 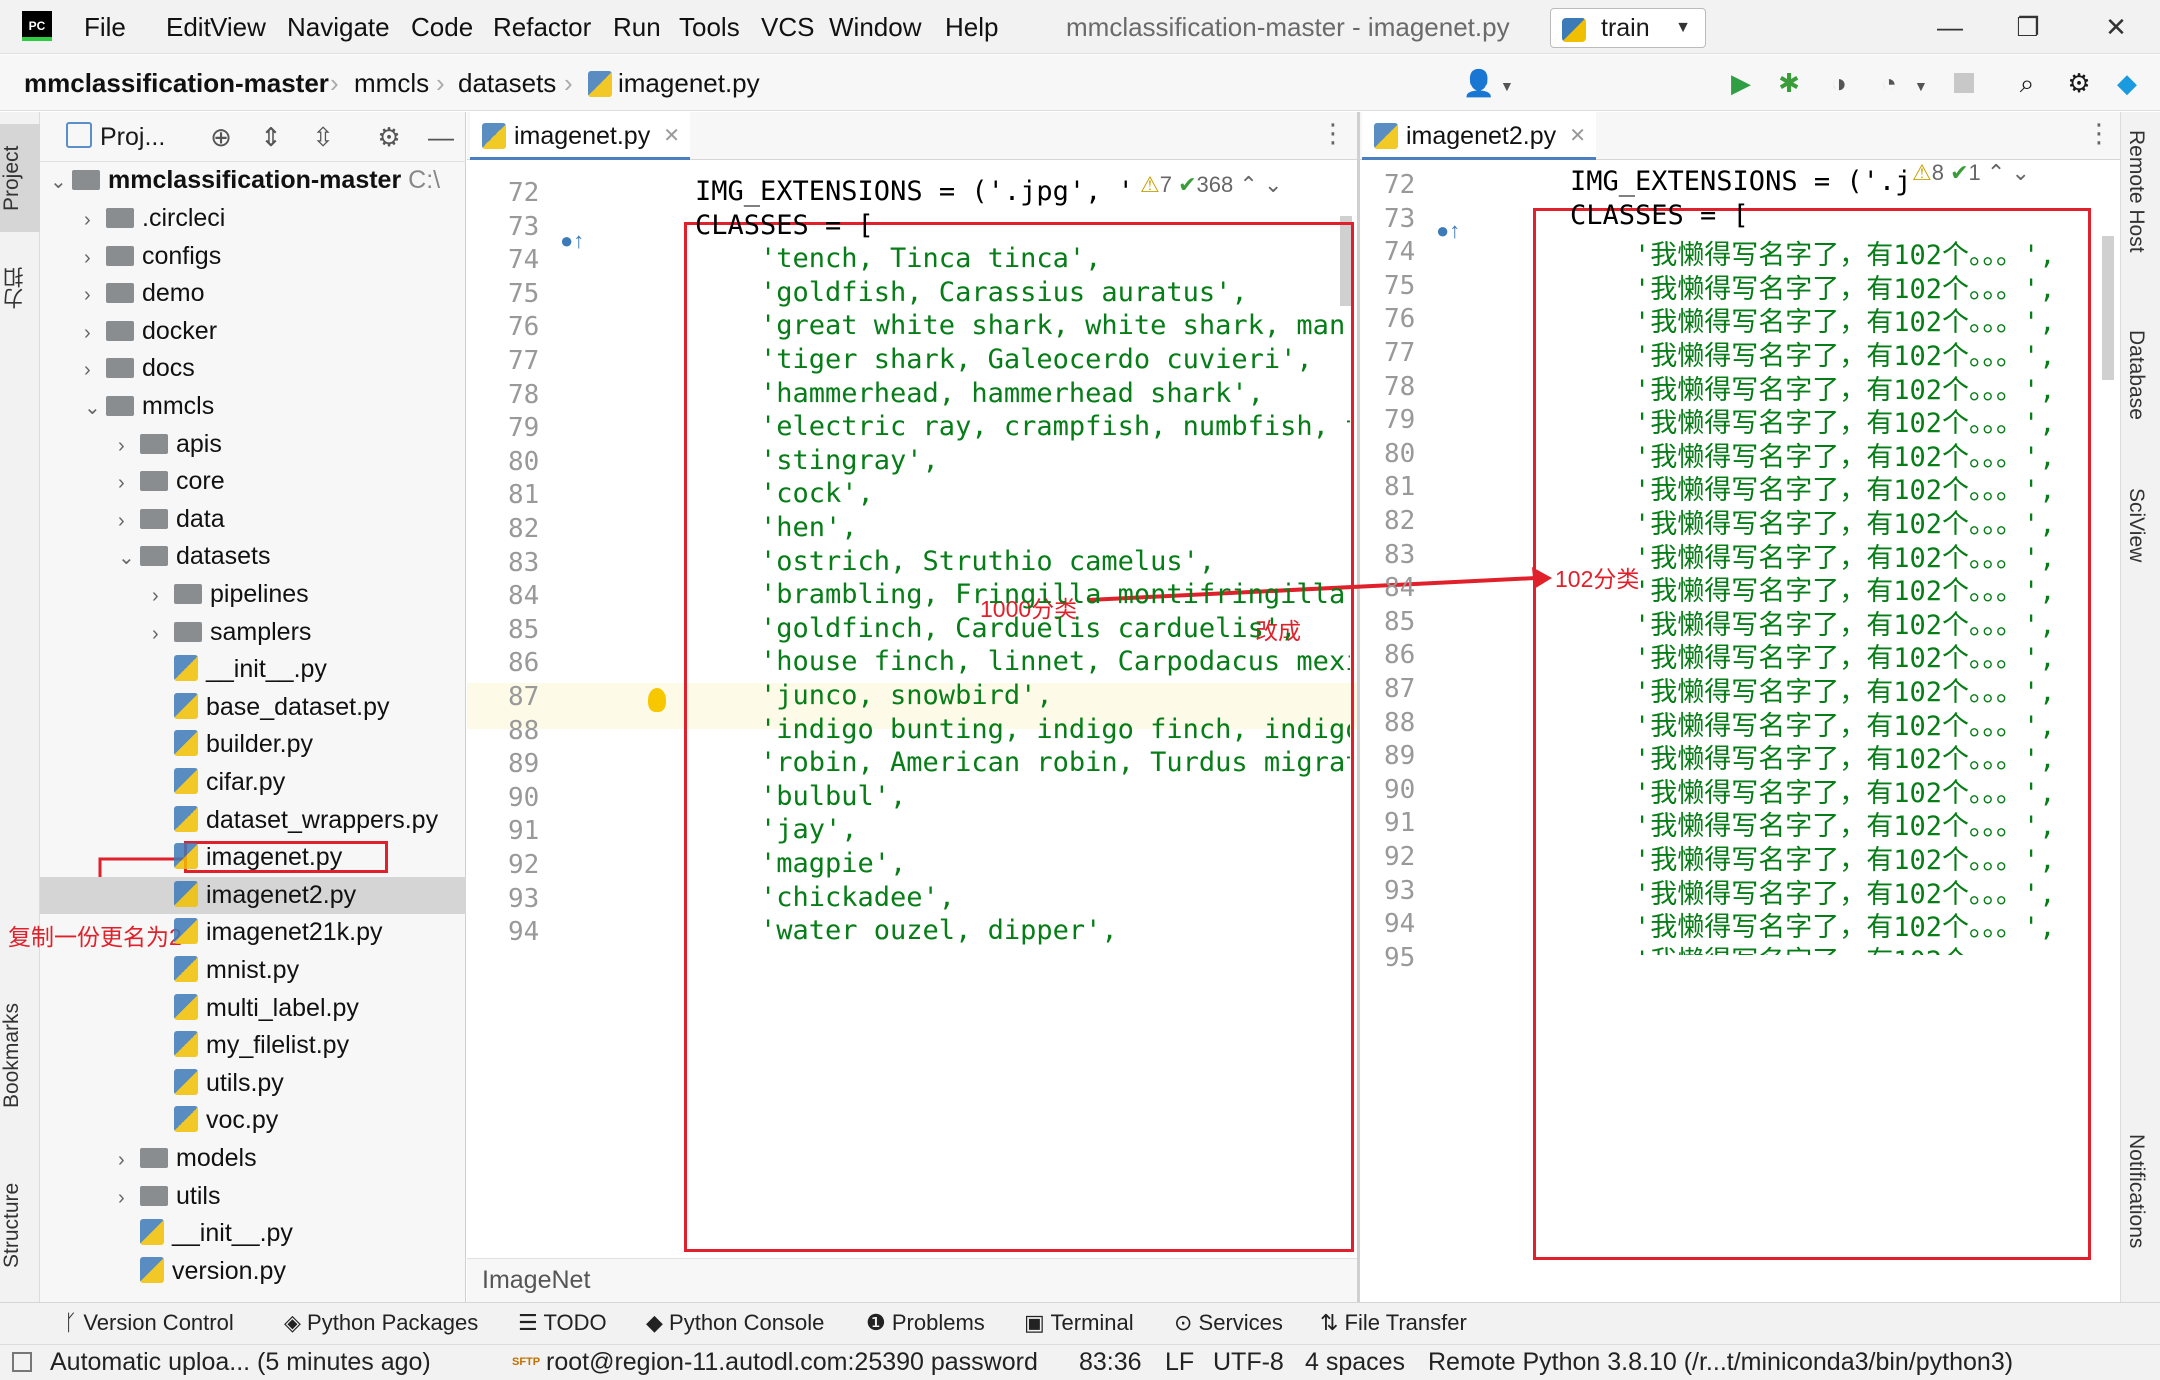 I want to click on tree-item: mnist.py, so click(x=225, y=971).